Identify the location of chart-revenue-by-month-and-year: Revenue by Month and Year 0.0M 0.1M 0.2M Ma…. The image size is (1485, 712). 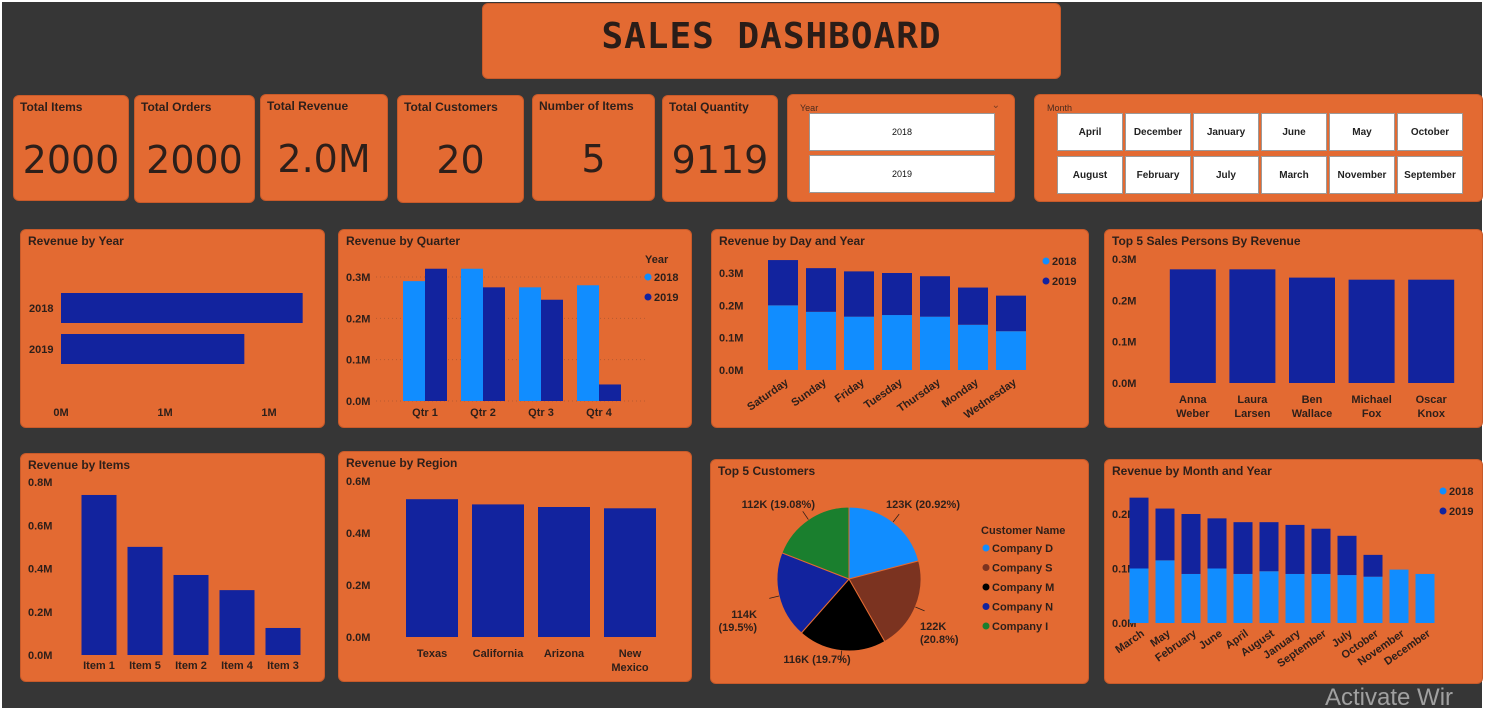
(1293, 571).